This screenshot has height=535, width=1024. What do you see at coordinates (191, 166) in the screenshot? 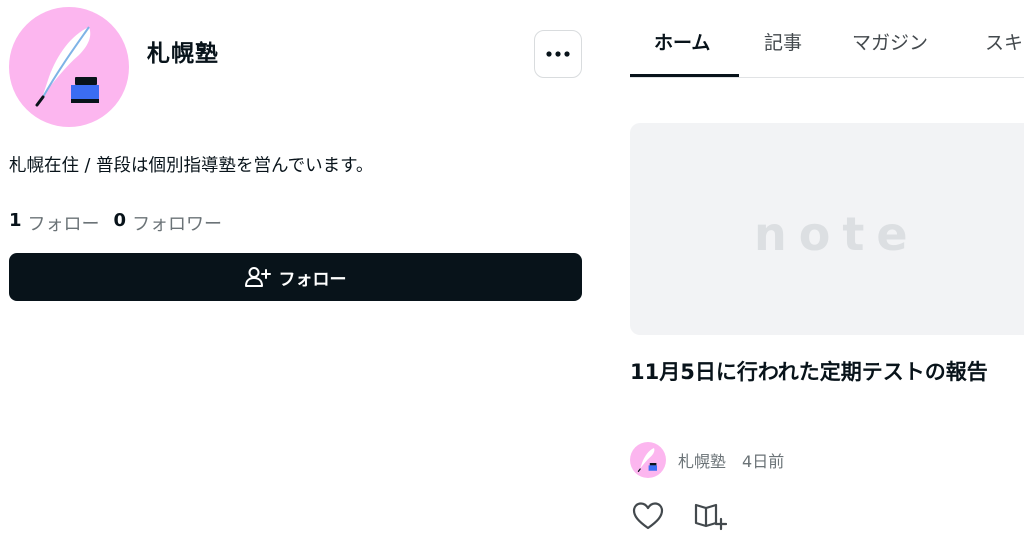
I see `profile-bio: 札幌在住 / 普段は個別指導塾を営んでいます。` at bounding box center [191, 166].